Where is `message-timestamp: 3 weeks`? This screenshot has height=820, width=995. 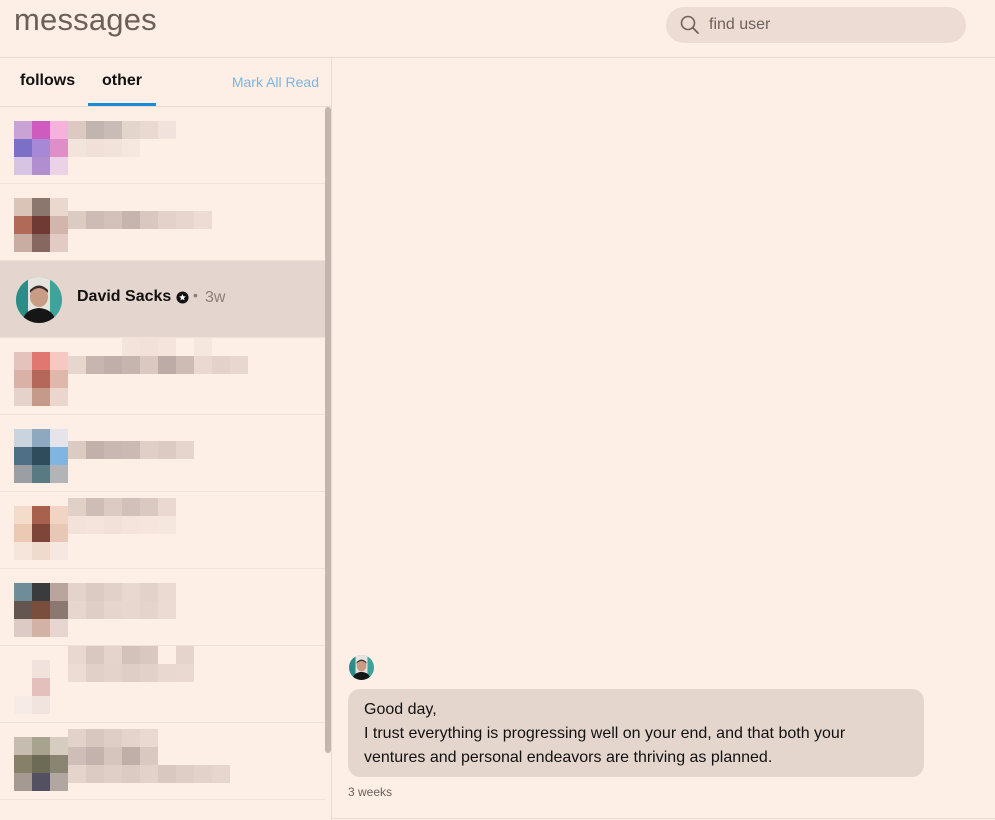
message-timestamp: 3 weeks is located at coordinates (370, 792).